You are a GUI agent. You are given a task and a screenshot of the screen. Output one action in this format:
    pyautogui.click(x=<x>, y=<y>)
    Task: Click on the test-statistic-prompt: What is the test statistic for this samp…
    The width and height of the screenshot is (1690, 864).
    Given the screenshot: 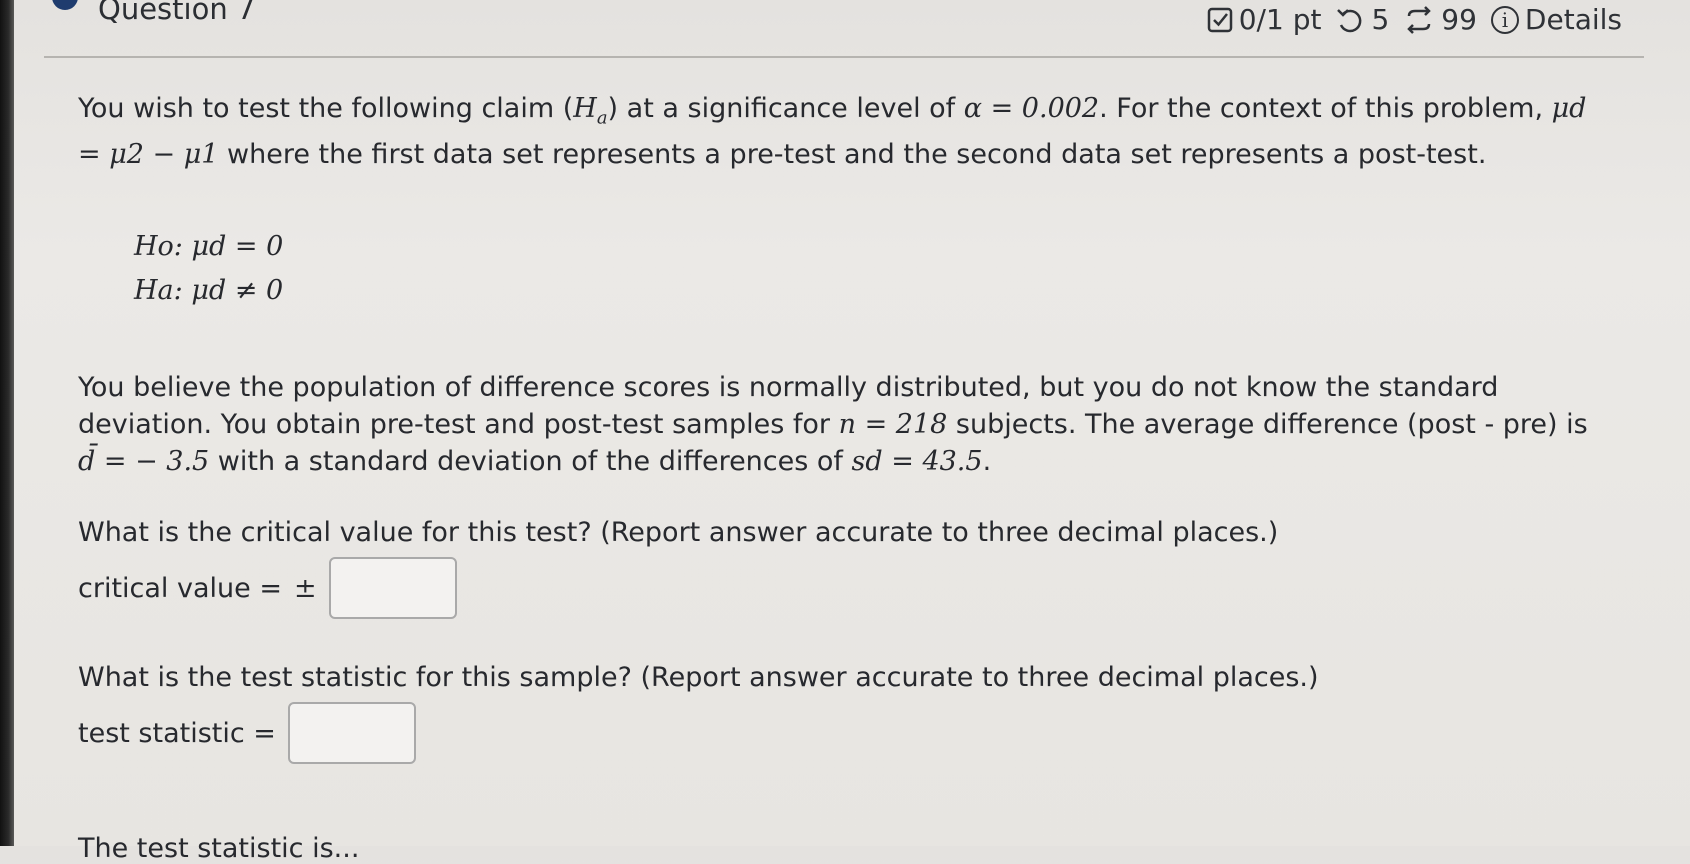 What is the action you would take?
    pyautogui.click(x=698, y=678)
    